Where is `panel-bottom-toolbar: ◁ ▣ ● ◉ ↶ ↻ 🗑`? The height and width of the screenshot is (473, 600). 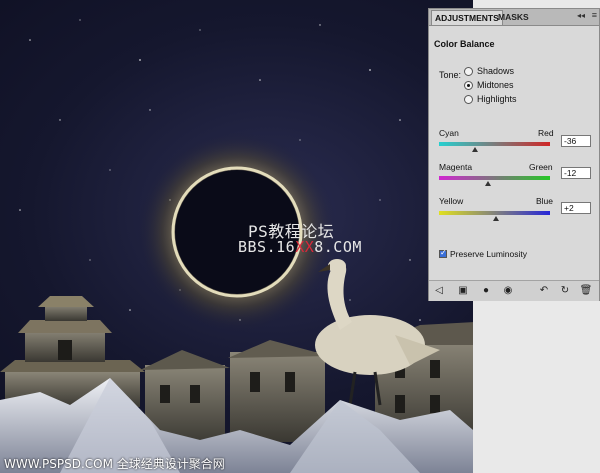 panel-bottom-toolbar: ◁ ▣ ● ◉ ↶ ↻ 🗑 is located at coordinates (514, 290).